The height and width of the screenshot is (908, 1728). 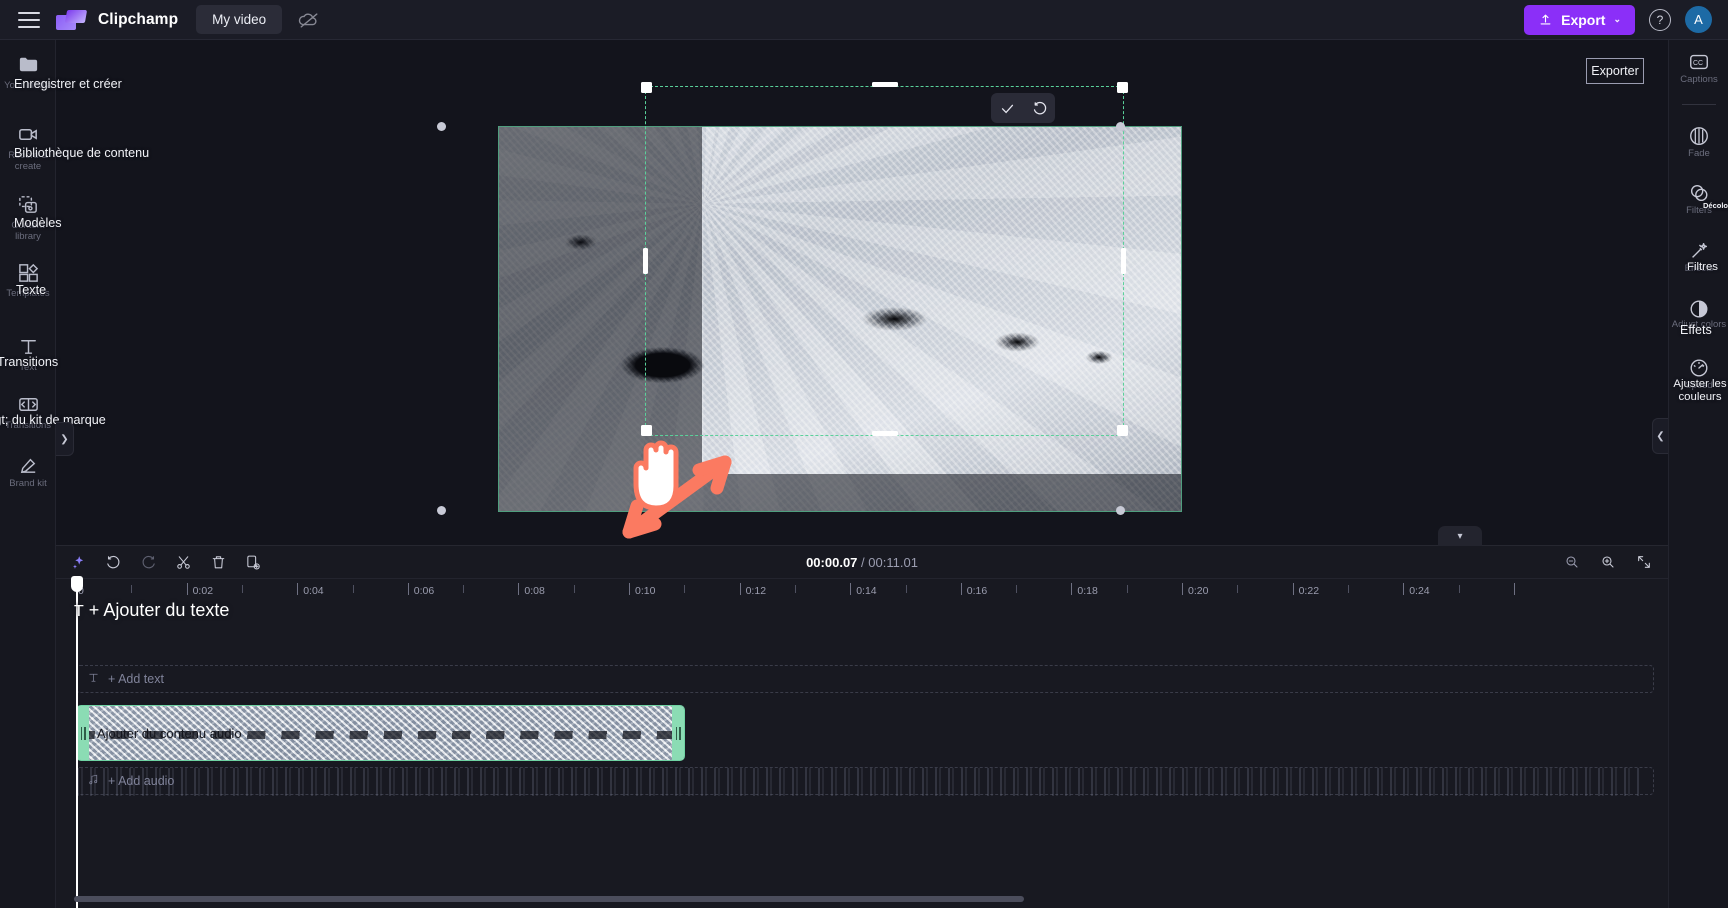 I want to click on clip-trim-handle-right, so click(x=678, y=733).